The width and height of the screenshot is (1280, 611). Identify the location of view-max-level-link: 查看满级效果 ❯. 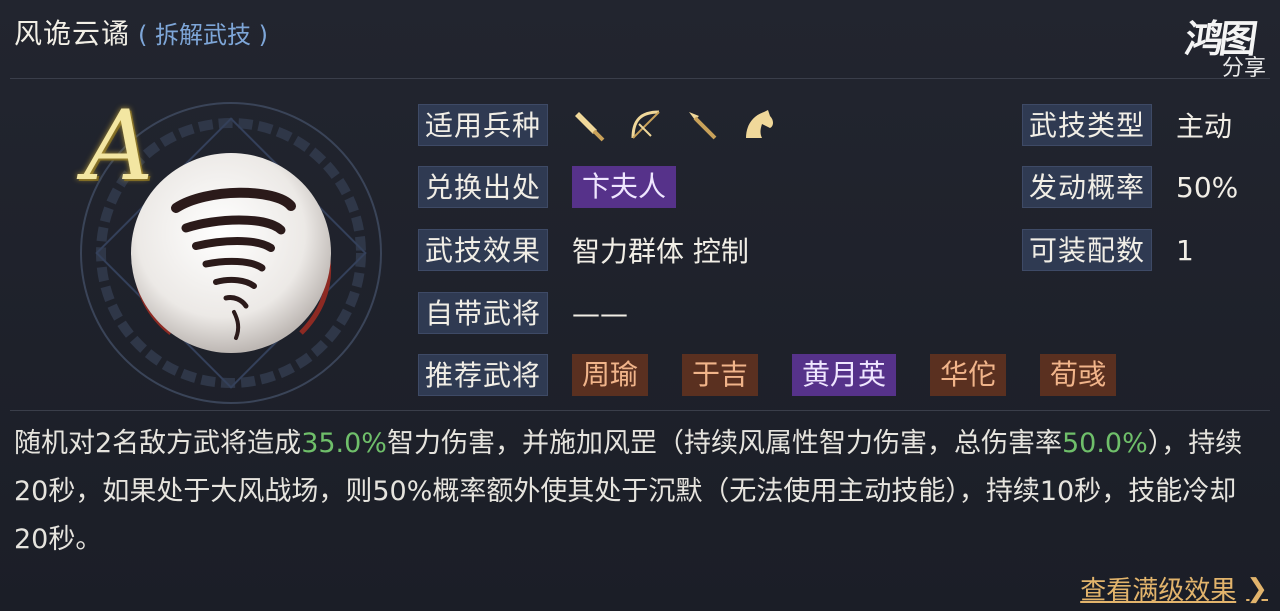
(1174, 588).